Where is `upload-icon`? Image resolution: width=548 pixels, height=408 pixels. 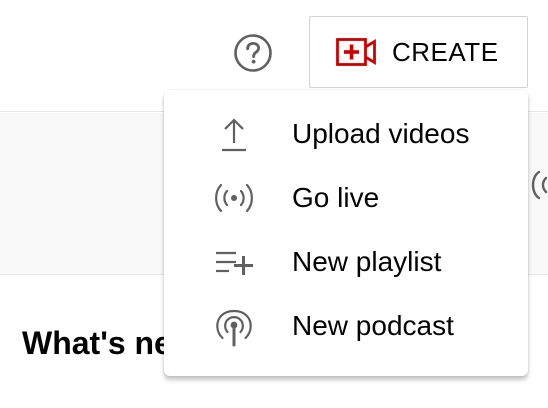
upload-icon is located at coordinates (234, 134).